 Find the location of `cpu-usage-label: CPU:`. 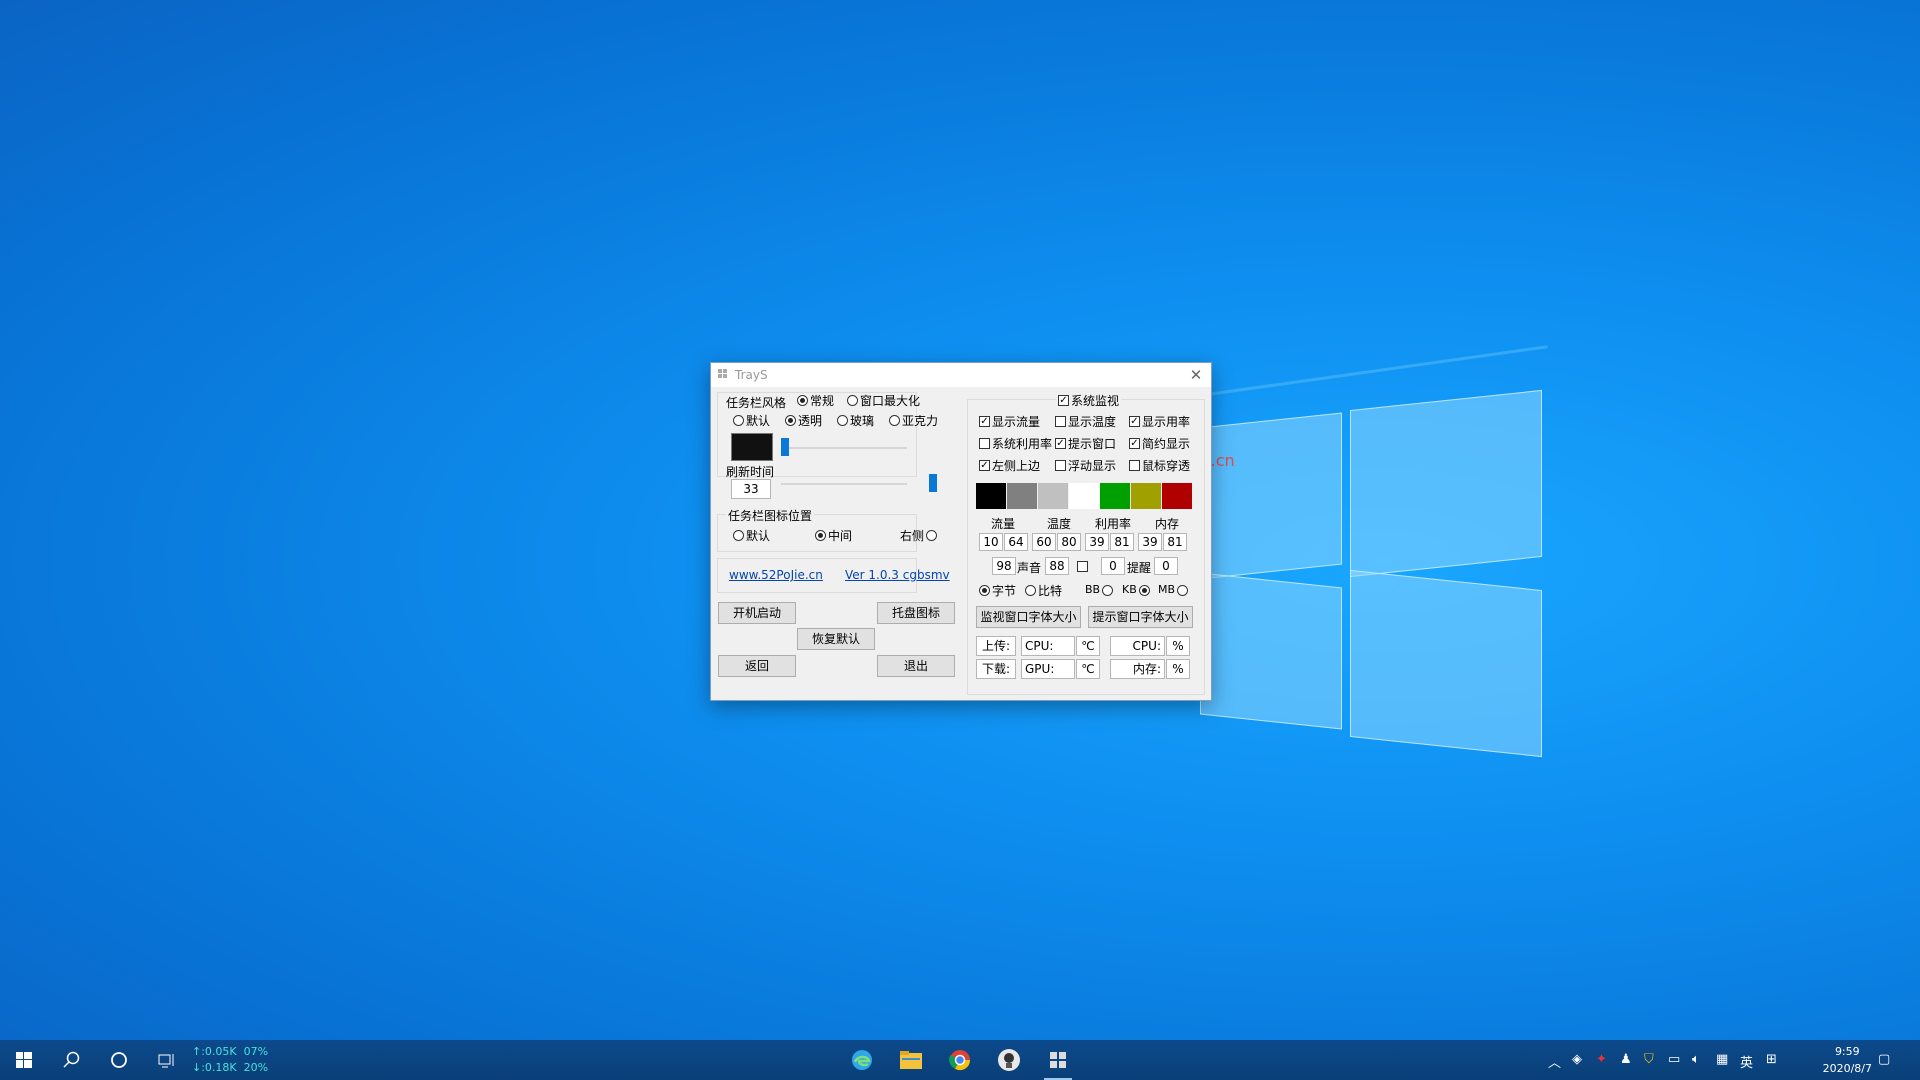

cpu-usage-label: CPU: is located at coordinates (1137, 646).